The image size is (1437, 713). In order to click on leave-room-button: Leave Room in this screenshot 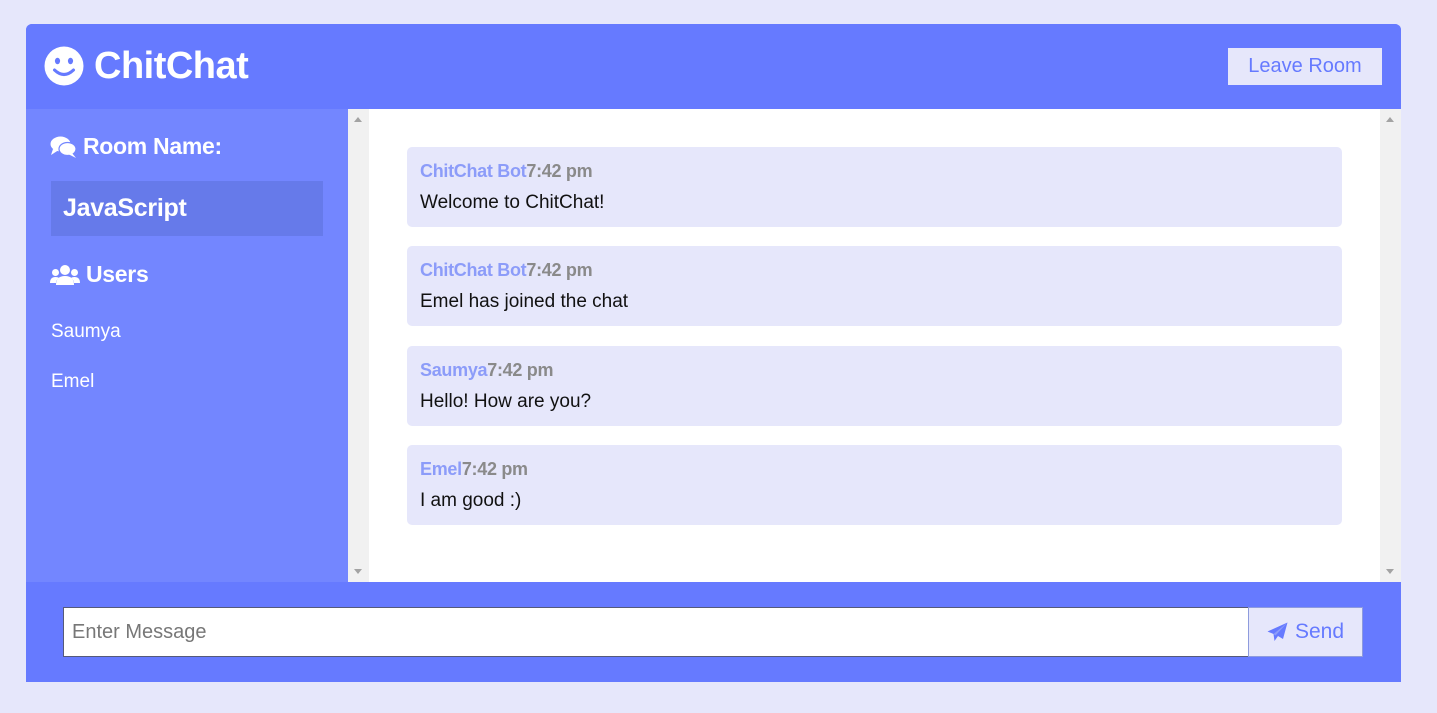, I will do `click(1305, 66)`.